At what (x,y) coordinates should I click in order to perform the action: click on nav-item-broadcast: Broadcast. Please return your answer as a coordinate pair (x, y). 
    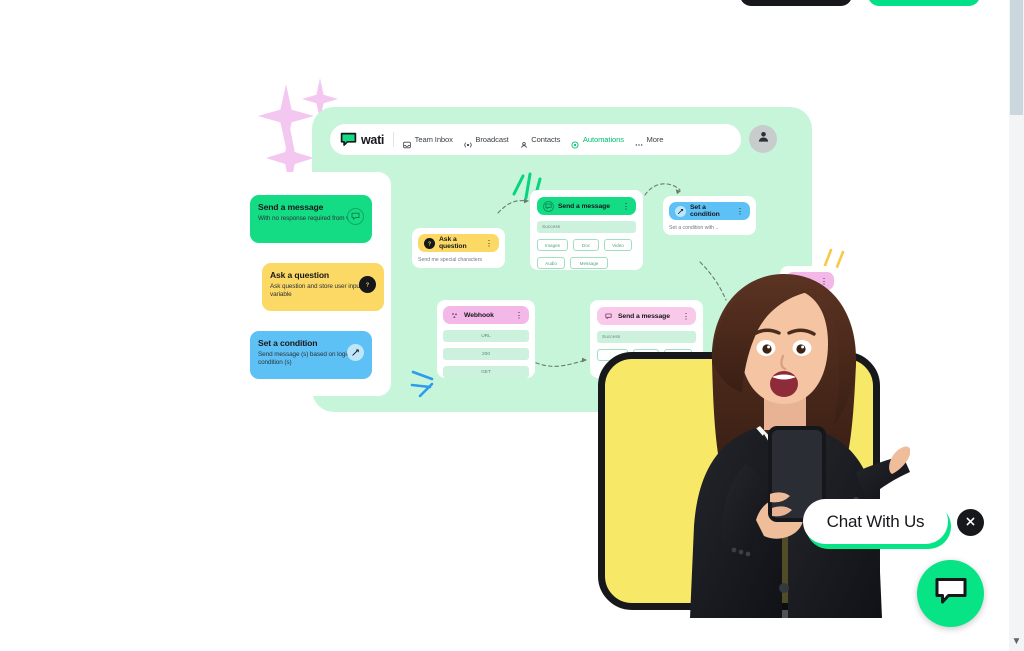
    Looking at the image, I should click on (486, 141).